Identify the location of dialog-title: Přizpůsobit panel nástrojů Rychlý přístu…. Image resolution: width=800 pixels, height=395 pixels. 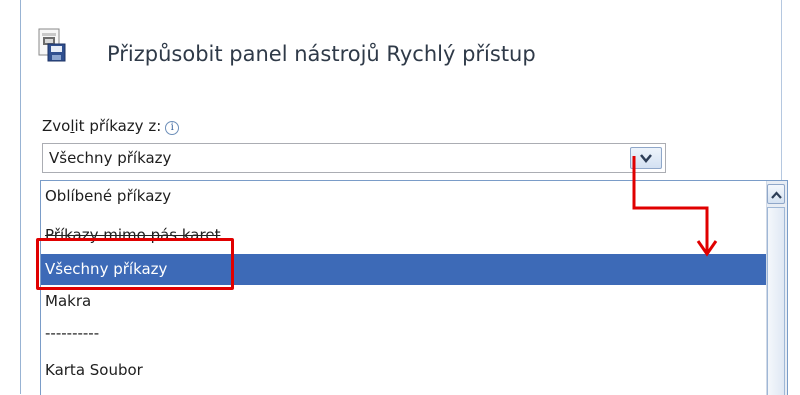
(321, 54).